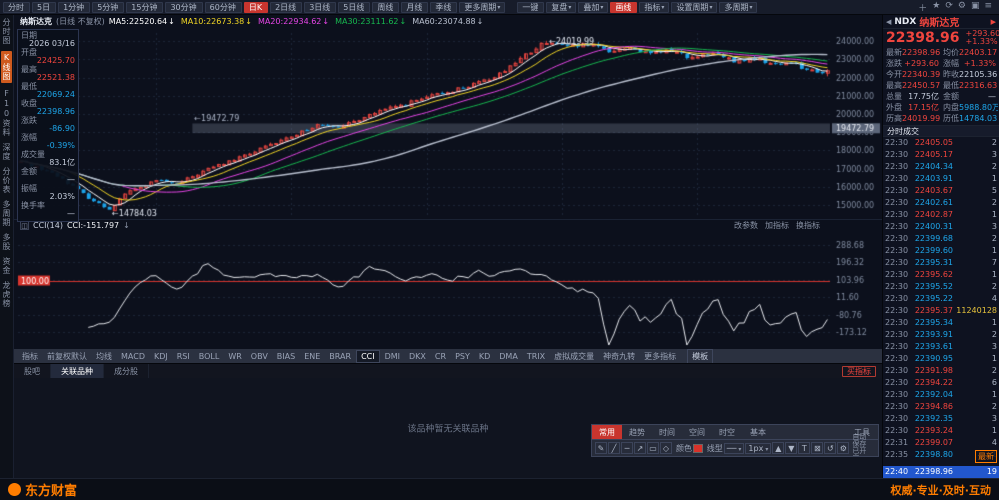 Image resolution: width=999 pixels, height=500 pixels. I want to click on topbar-icon: ▣, so click(975, 7).